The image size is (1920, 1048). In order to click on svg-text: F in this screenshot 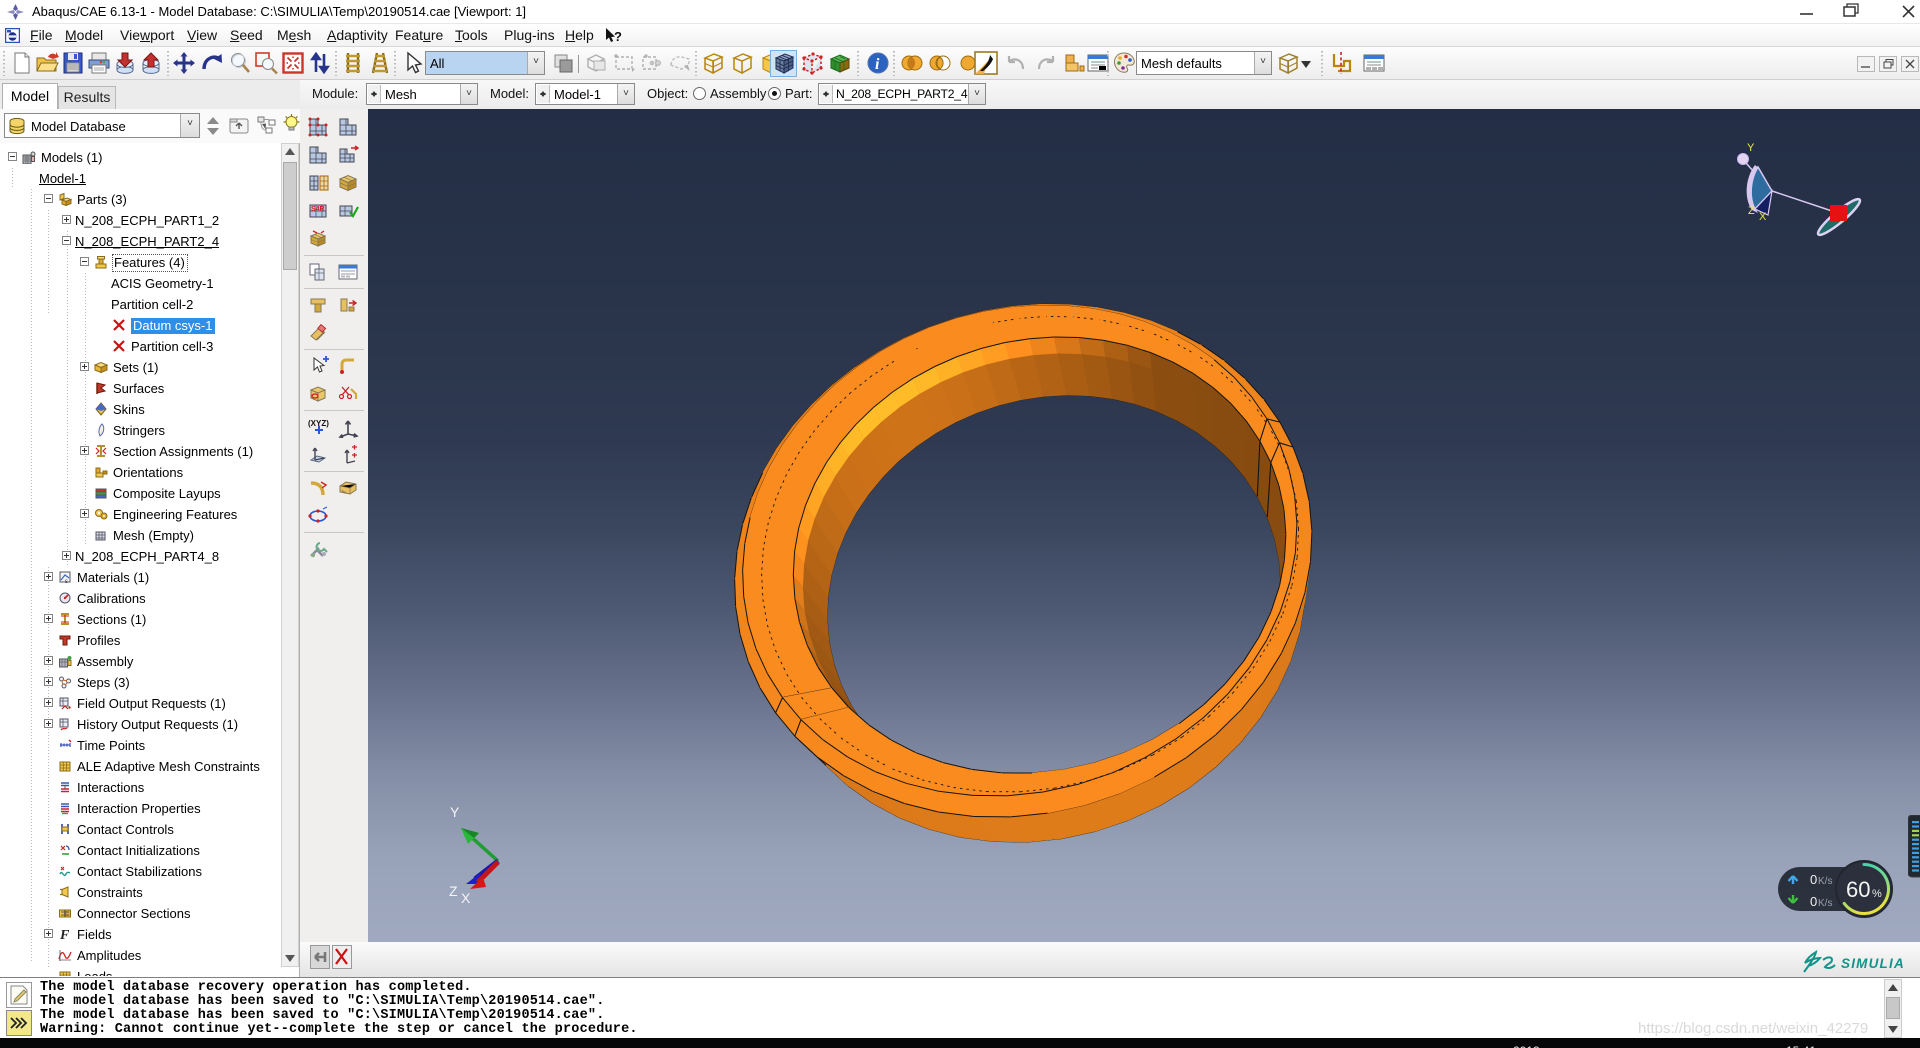, I will do `click(64, 934)`.